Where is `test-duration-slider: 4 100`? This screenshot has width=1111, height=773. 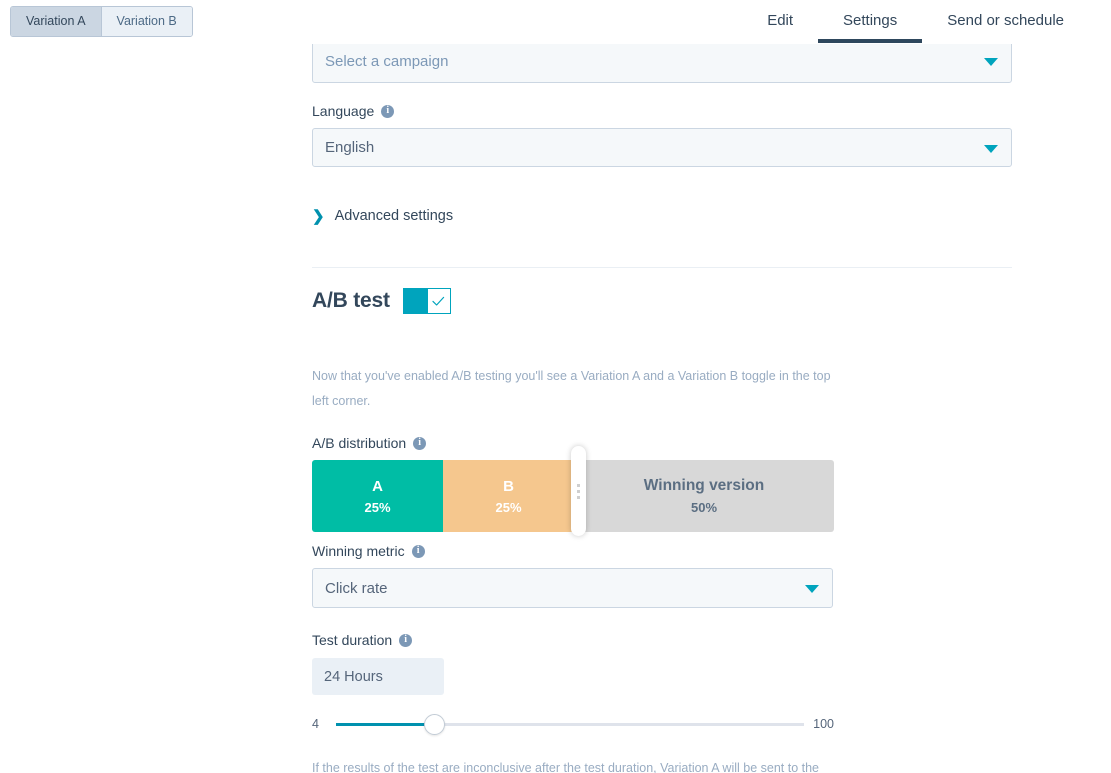
test-duration-slider: 4 100 is located at coordinates (573, 724).